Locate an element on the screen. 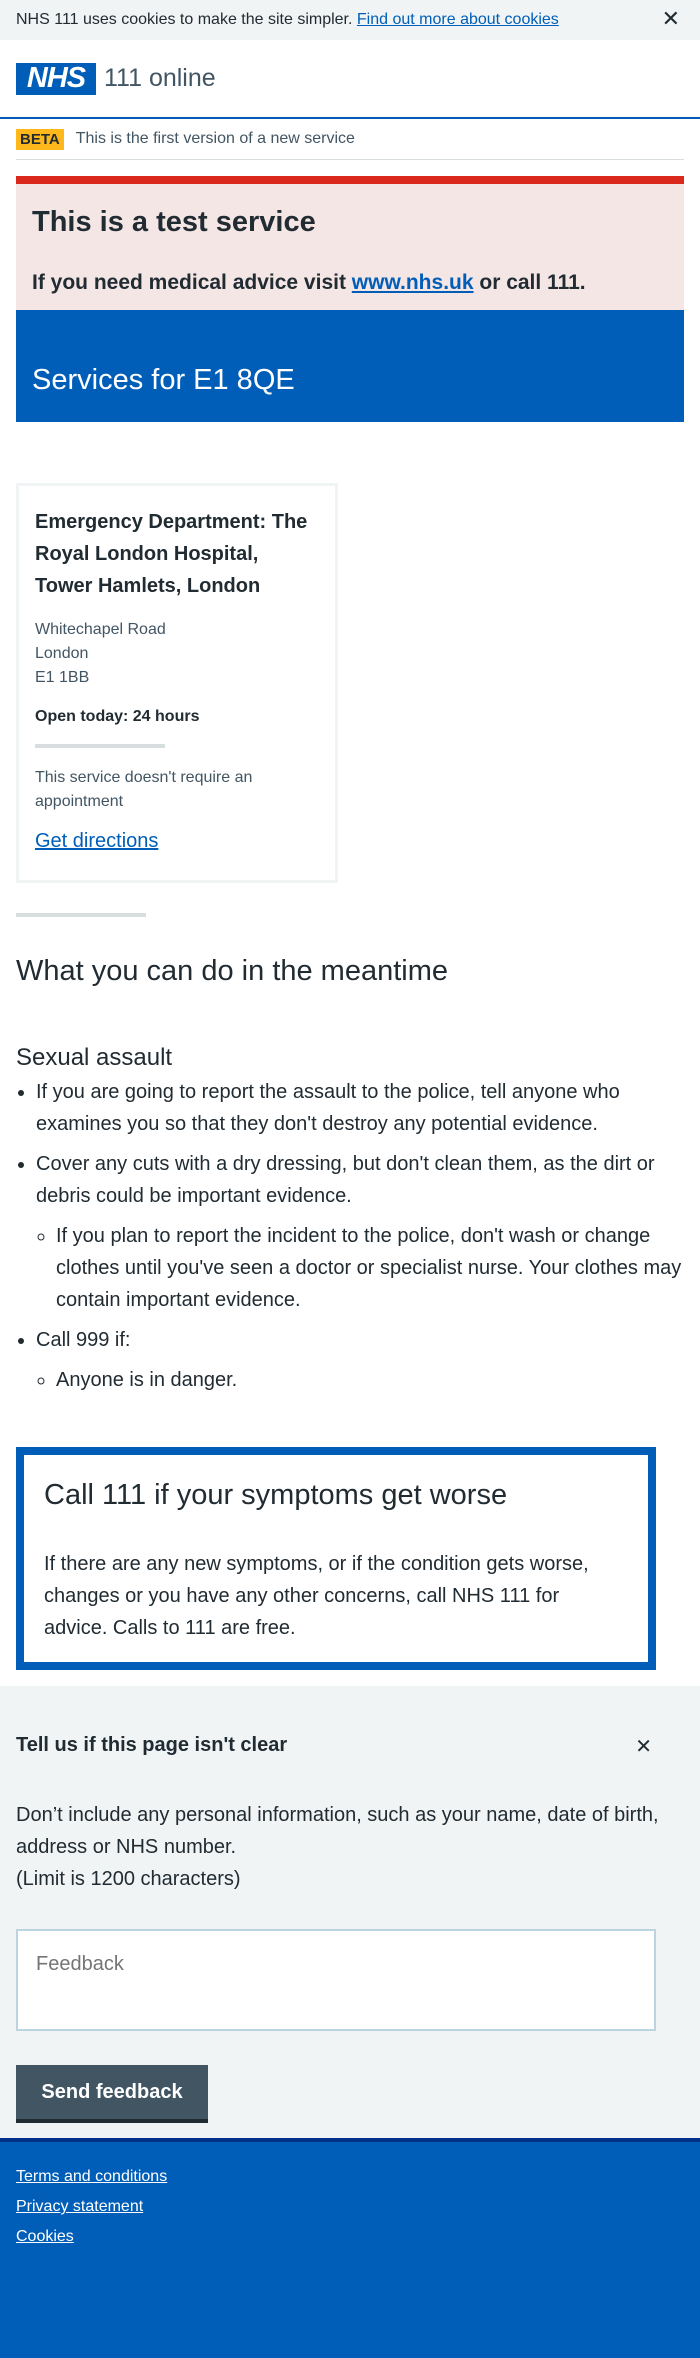 Image resolution: width=700 pixels, height=2358 pixels. meantime-title: What you can do in the meantime is located at coordinates (232, 971).